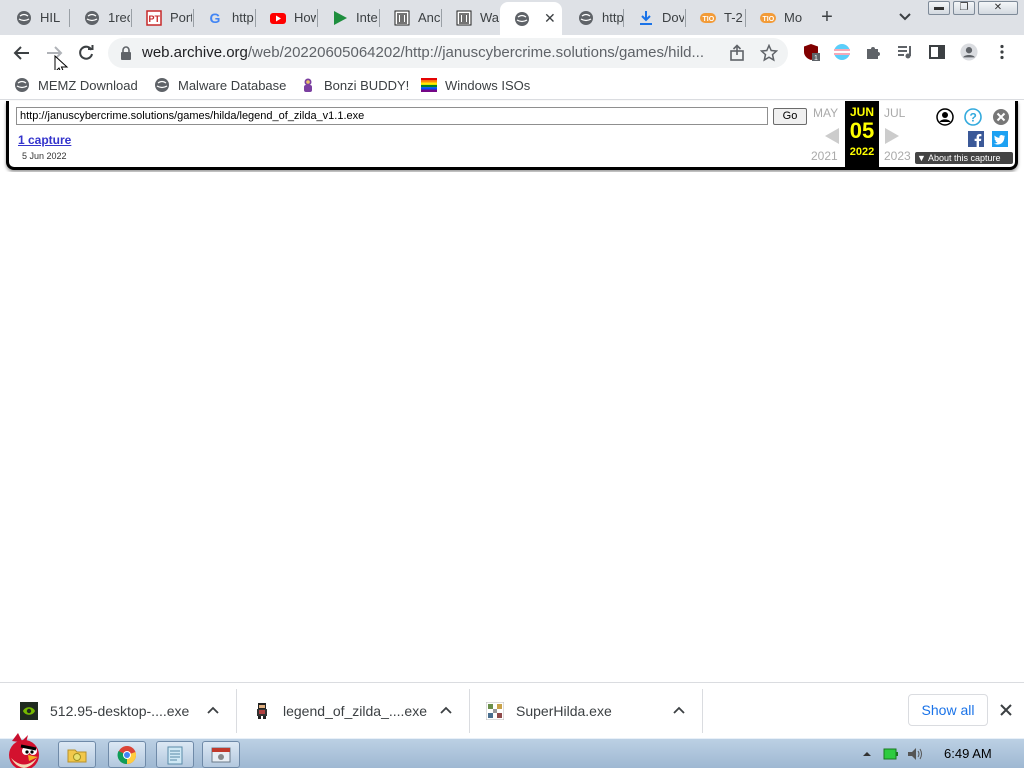 Image resolution: width=1024 pixels, height=768 pixels. What do you see at coordinates (127, 754) in the screenshot?
I see `taskbar-chrome` at bounding box center [127, 754].